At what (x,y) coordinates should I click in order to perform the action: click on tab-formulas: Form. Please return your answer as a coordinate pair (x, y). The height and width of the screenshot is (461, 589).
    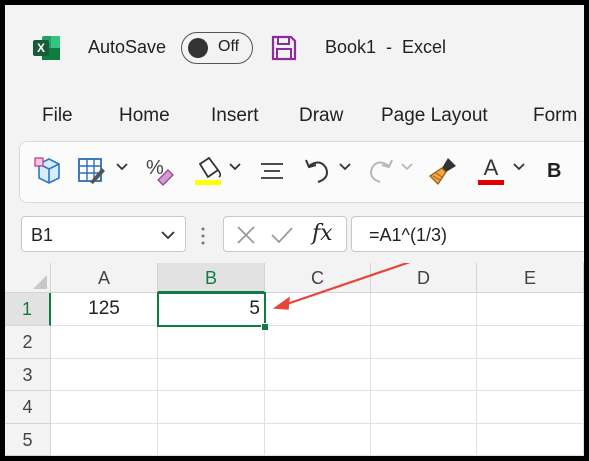
    Looking at the image, I should click on (555, 116).